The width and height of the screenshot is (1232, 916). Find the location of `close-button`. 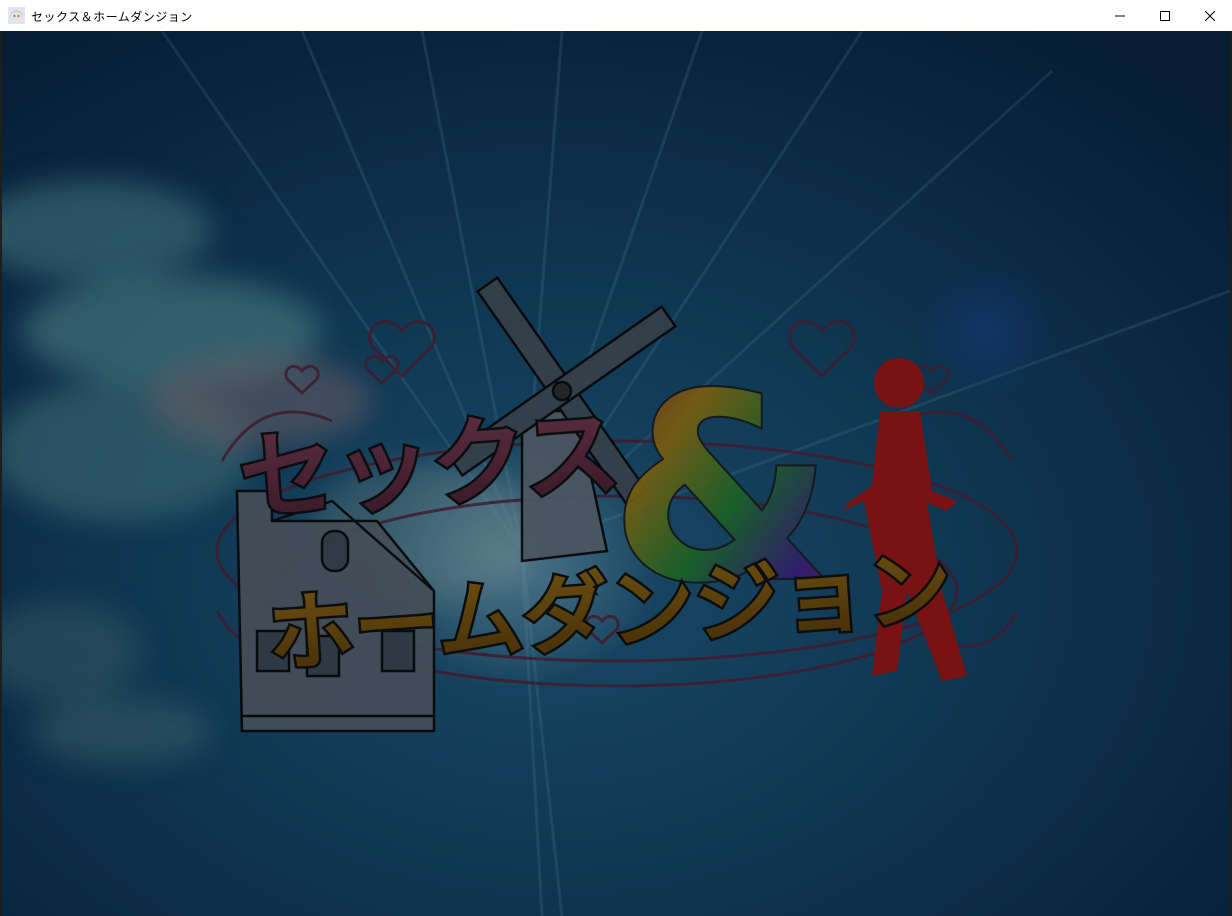

close-button is located at coordinates (1209, 15).